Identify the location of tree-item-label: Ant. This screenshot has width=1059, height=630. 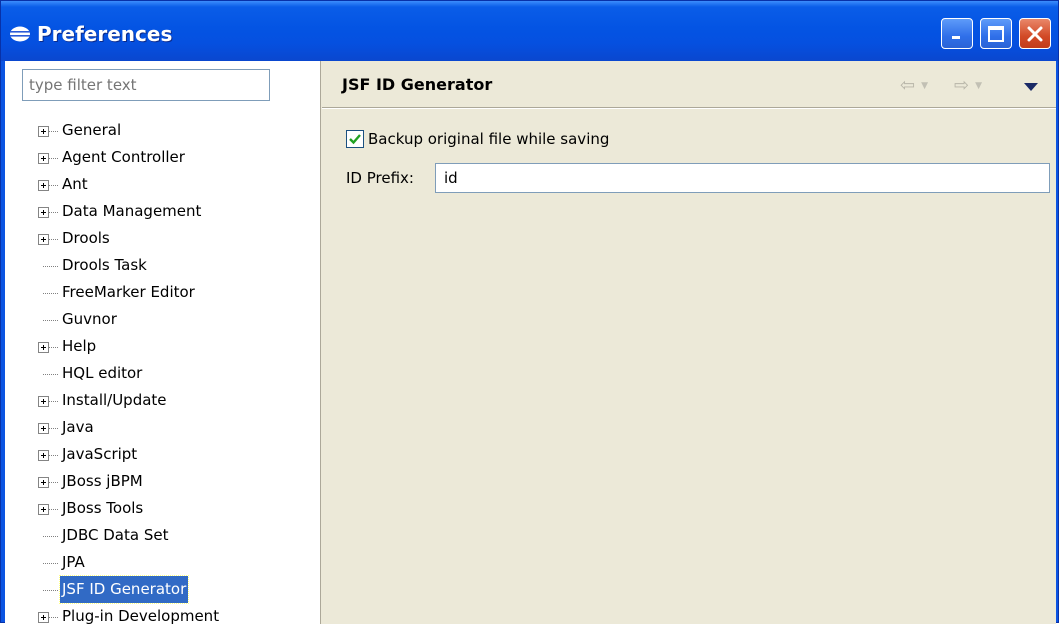
(75, 184).